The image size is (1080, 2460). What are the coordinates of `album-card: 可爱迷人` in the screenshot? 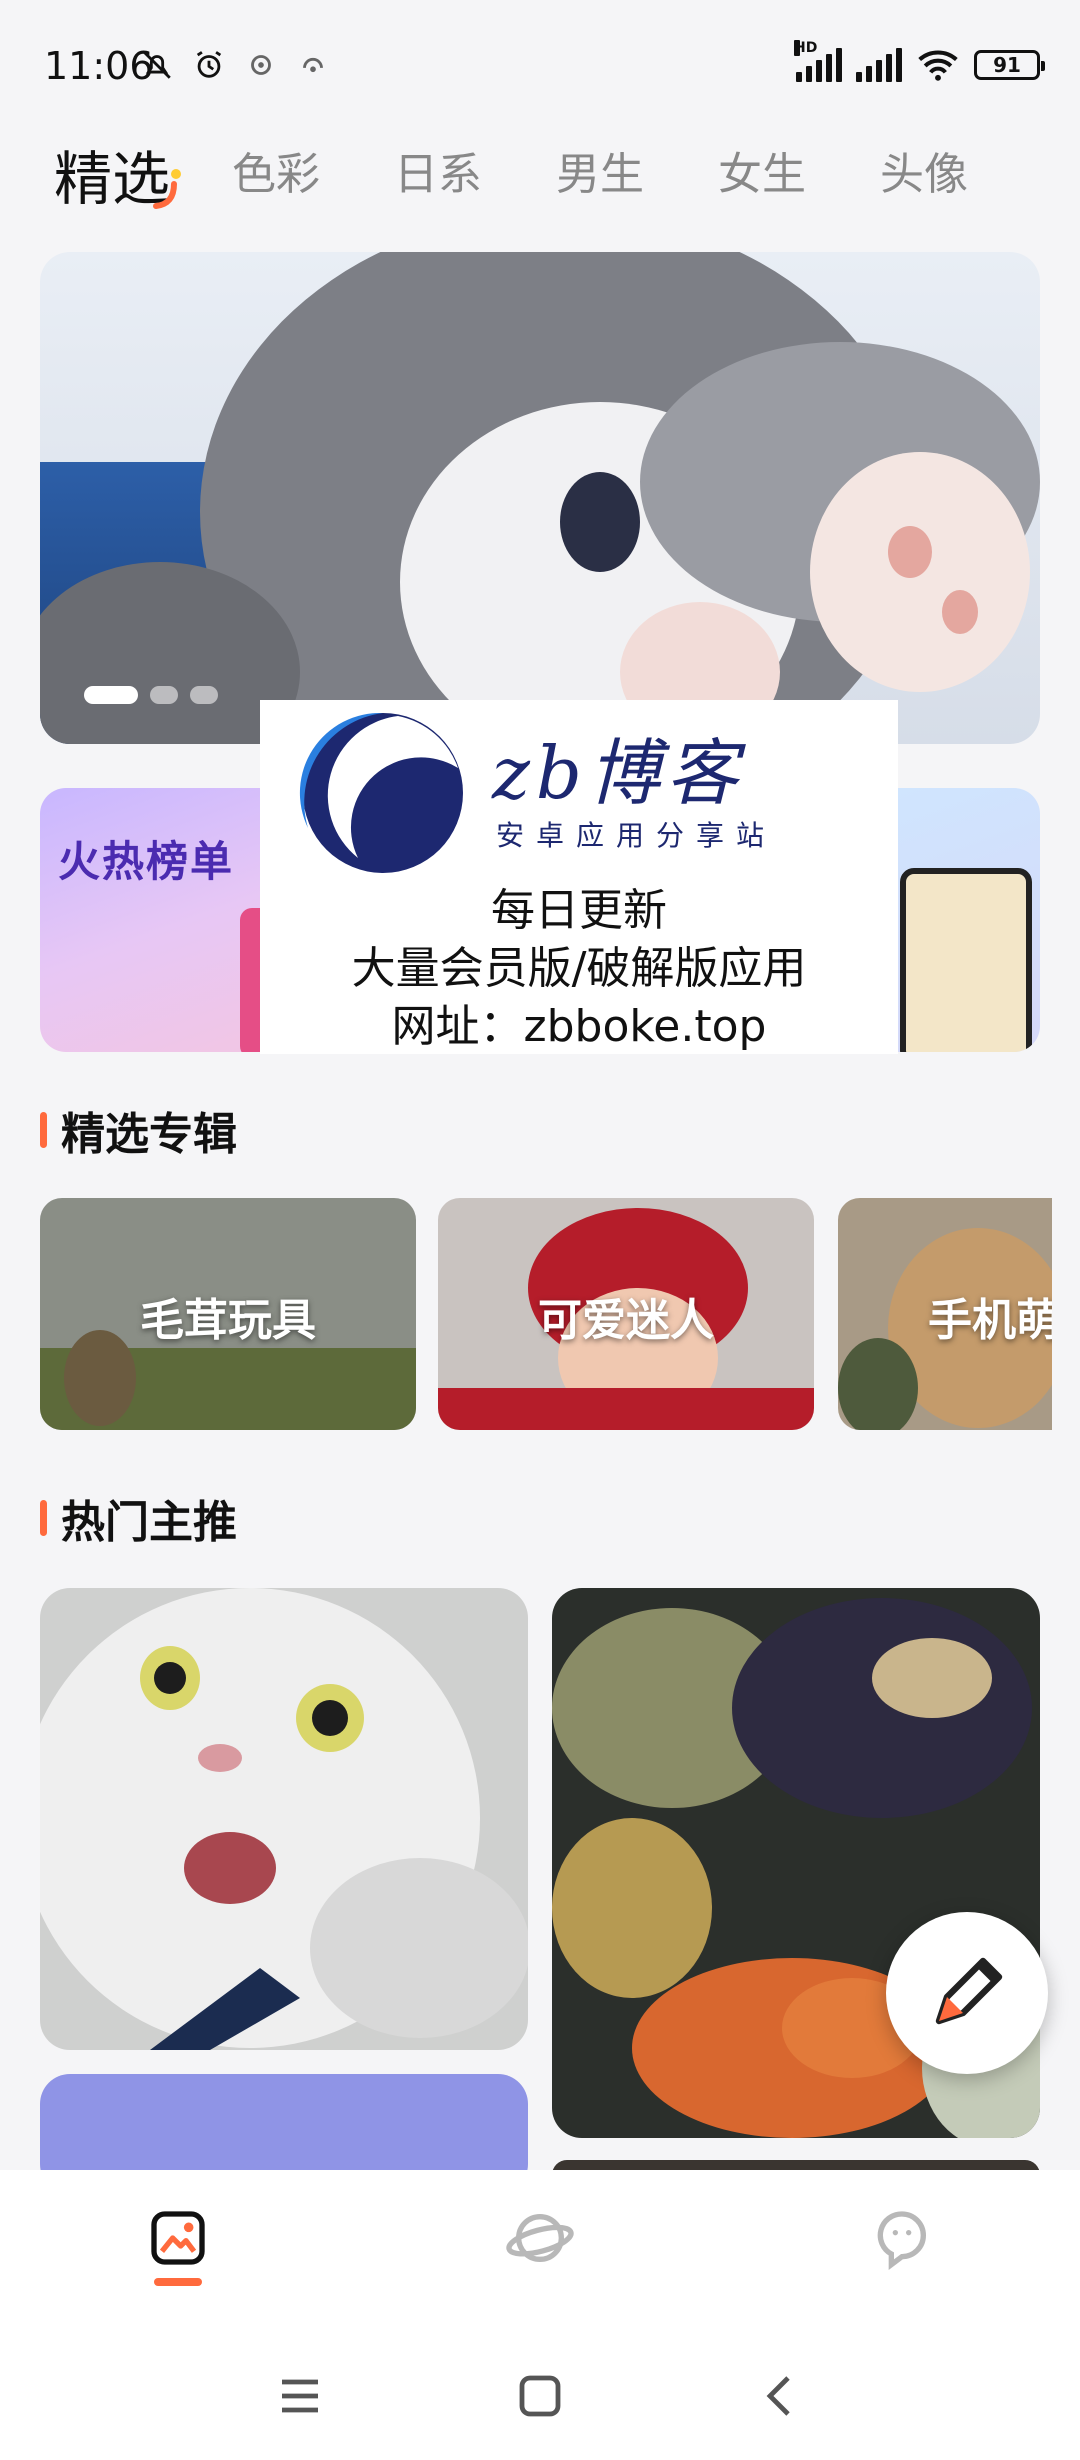 It's located at (626, 1314).